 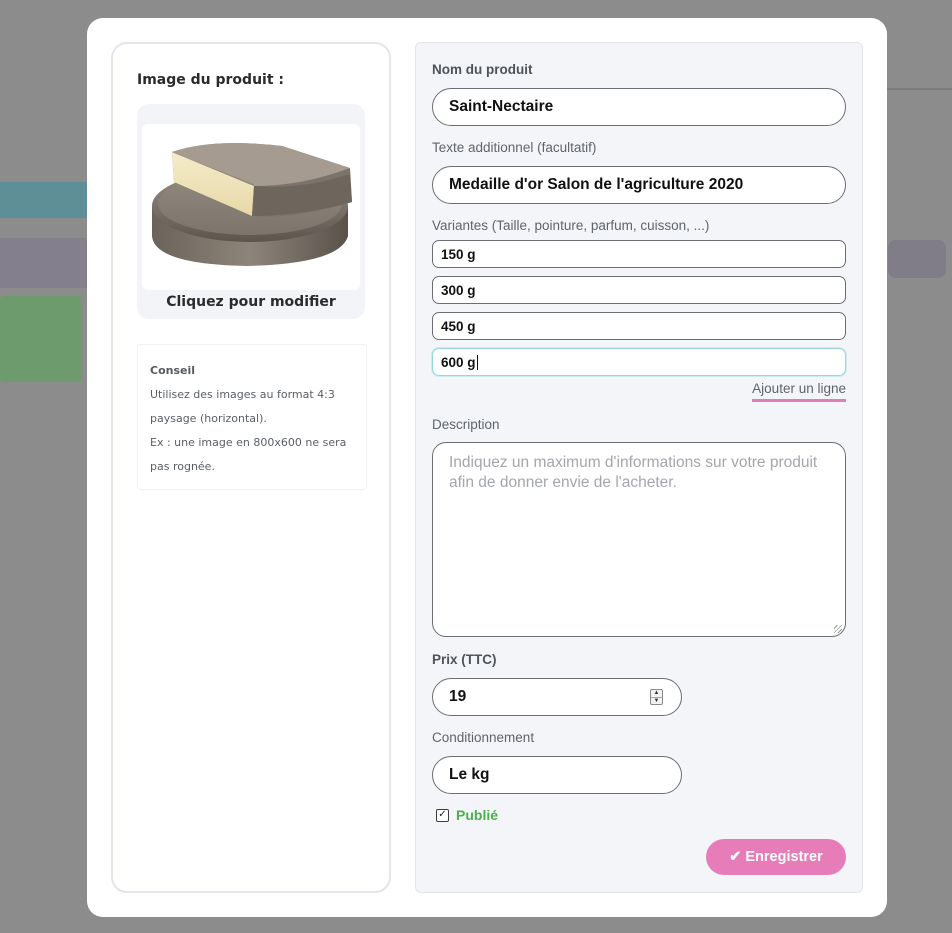 I want to click on save-button: ✔ Enregistrer, so click(x=776, y=857).